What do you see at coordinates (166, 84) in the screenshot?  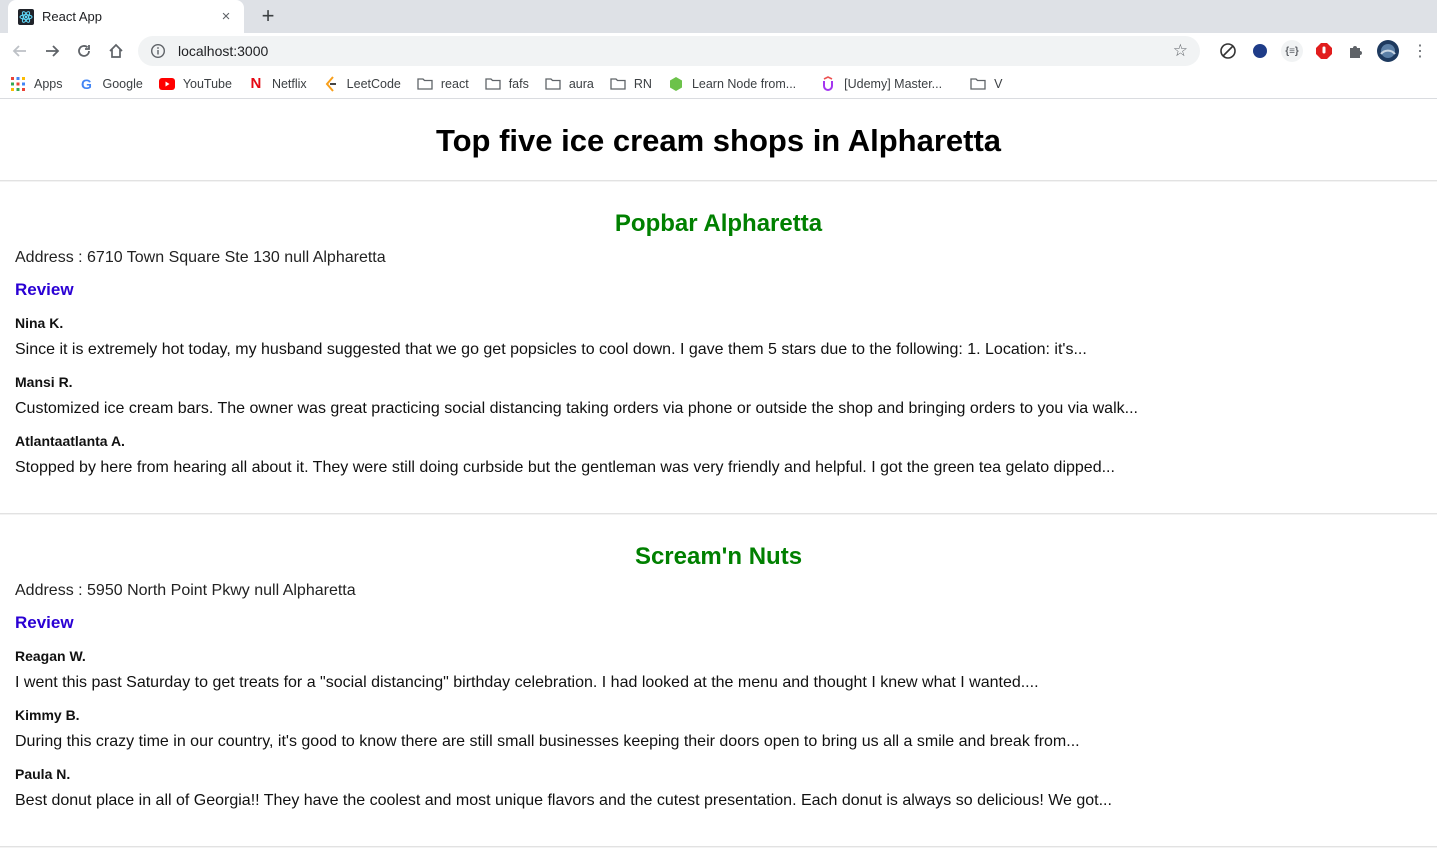 I see `youtube-icon` at bounding box center [166, 84].